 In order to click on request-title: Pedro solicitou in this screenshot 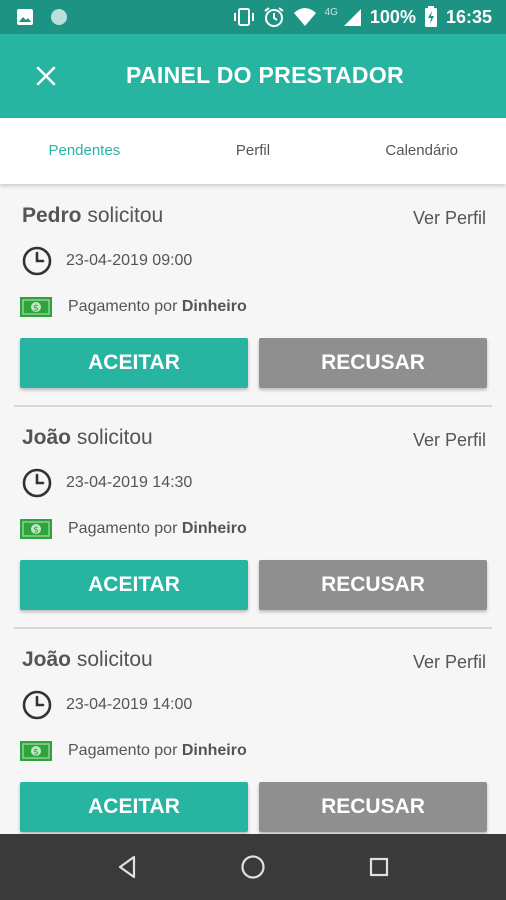, I will do `click(92, 216)`.